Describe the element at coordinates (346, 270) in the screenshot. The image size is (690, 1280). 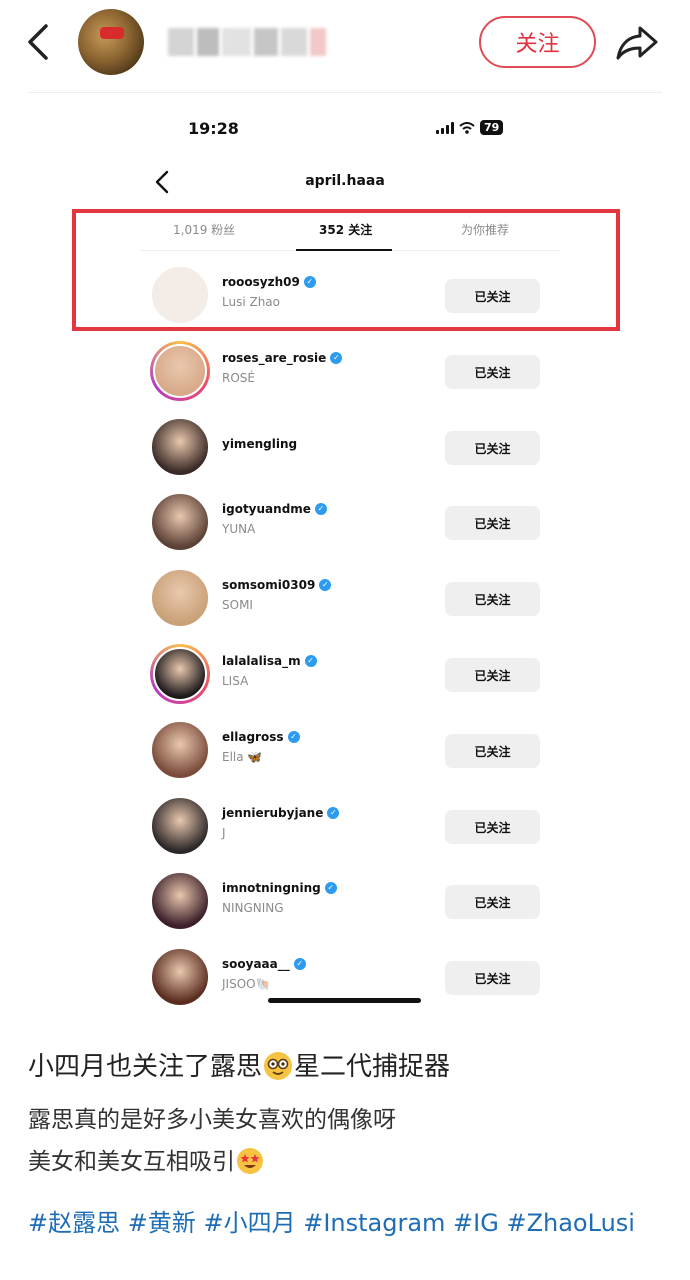
I see `red-highlight-box` at that location.